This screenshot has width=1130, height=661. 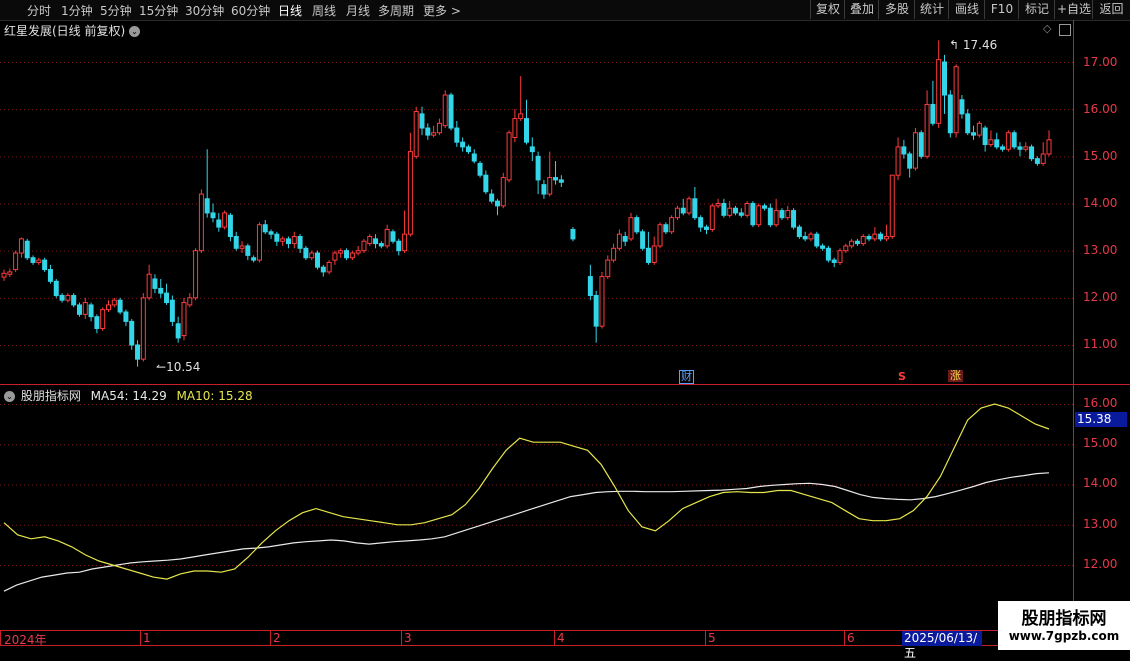 What do you see at coordinates (9, 396) in the screenshot?
I see `indicator-menu-icon: ⌄` at bounding box center [9, 396].